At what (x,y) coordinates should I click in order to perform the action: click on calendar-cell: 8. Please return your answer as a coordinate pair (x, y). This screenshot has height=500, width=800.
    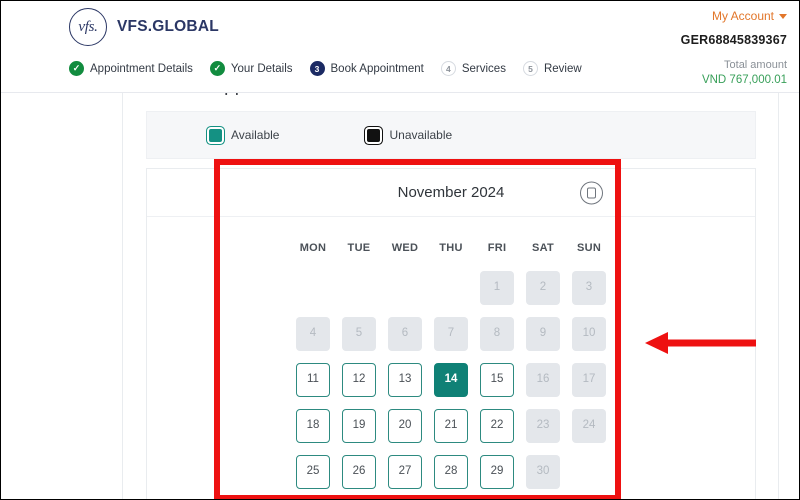
    Looking at the image, I should click on (497, 334).